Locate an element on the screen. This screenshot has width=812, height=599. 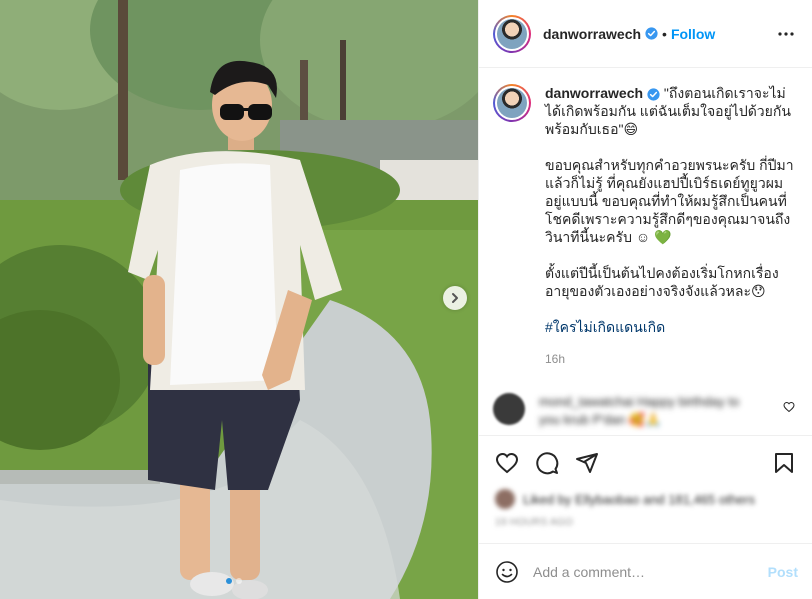
add-comment-bar: Post is located at coordinates (645, 571).